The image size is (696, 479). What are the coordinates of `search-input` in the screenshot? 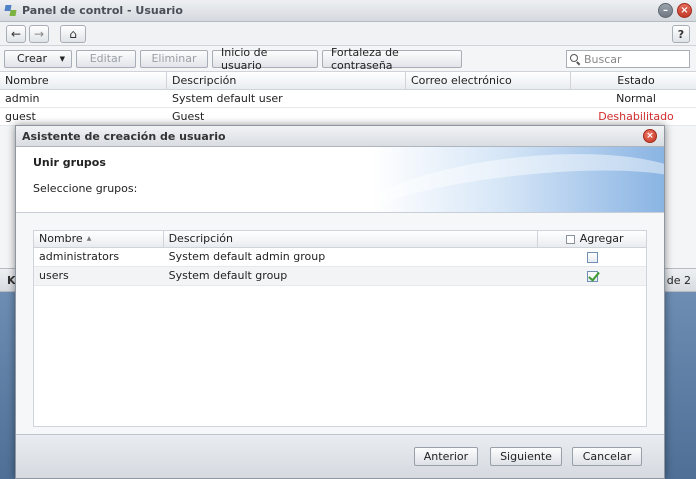 It's located at (634, 59).